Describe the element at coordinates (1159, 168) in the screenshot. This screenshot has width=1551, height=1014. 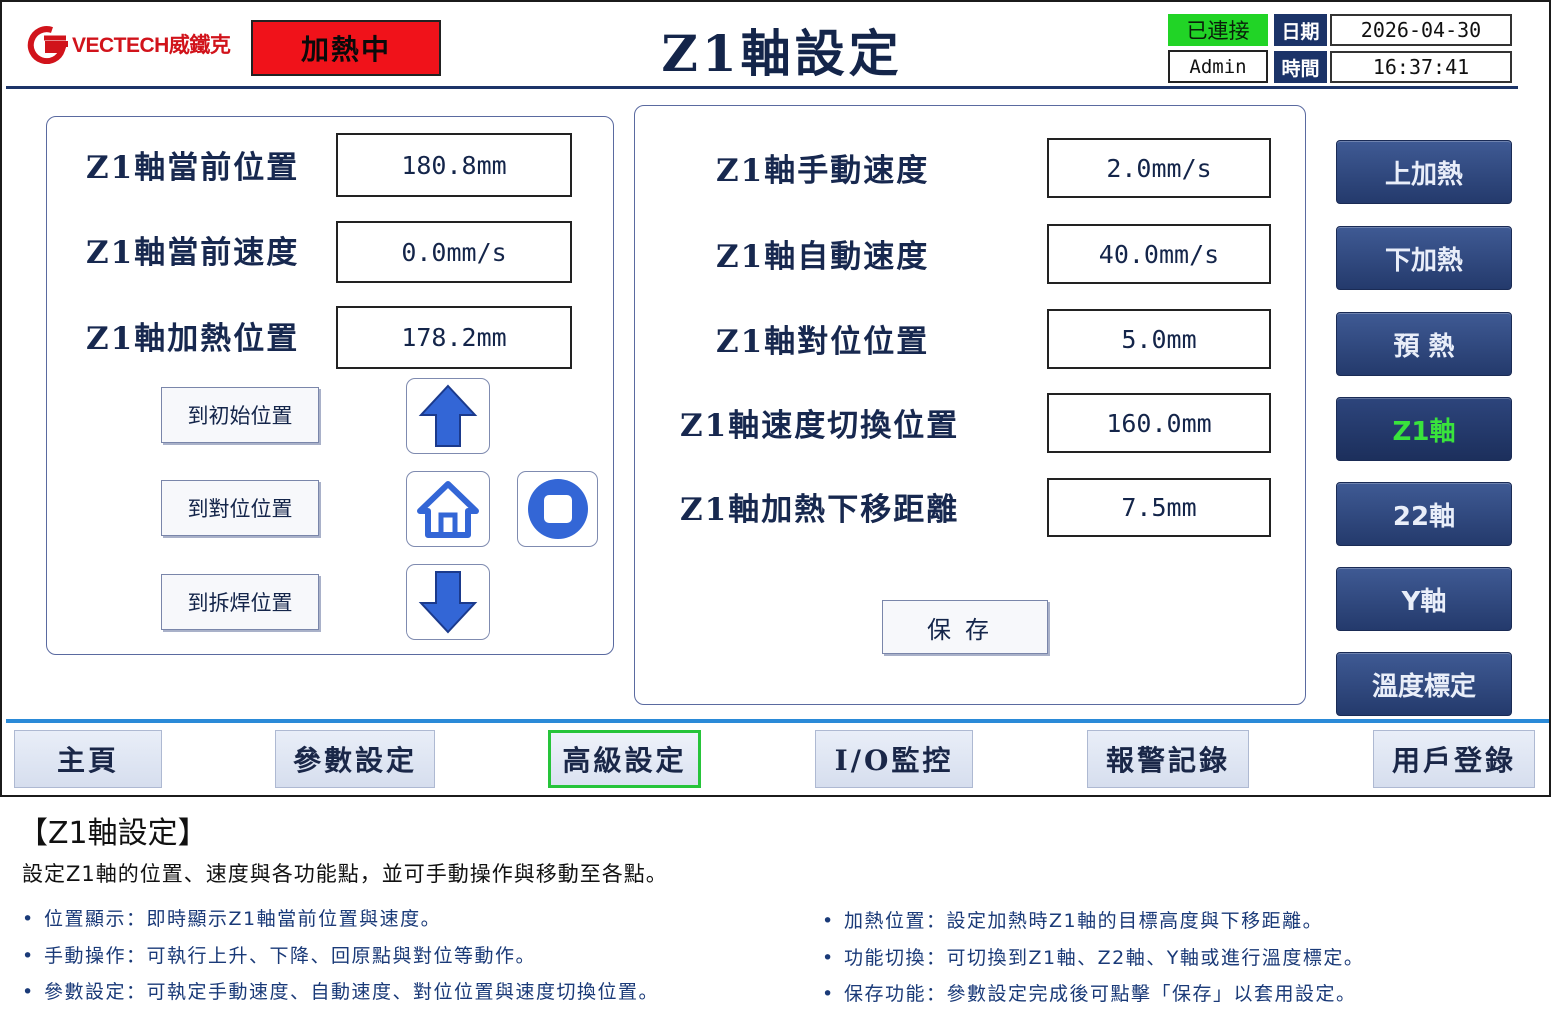
I see `manual-speed-field: 2.0mm/s` at that location.